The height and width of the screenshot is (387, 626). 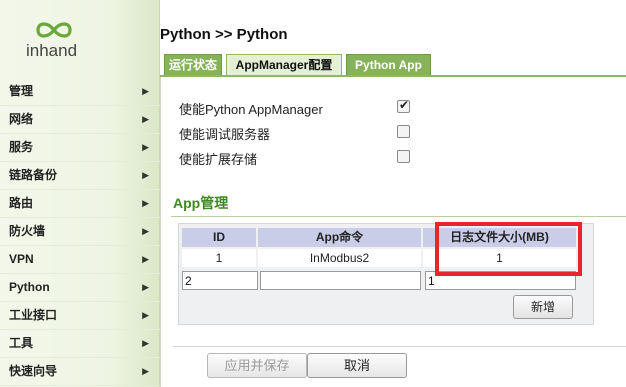 I want to click on sidebar-item-vpn: VPN ▶, so click(x=80, y=260).